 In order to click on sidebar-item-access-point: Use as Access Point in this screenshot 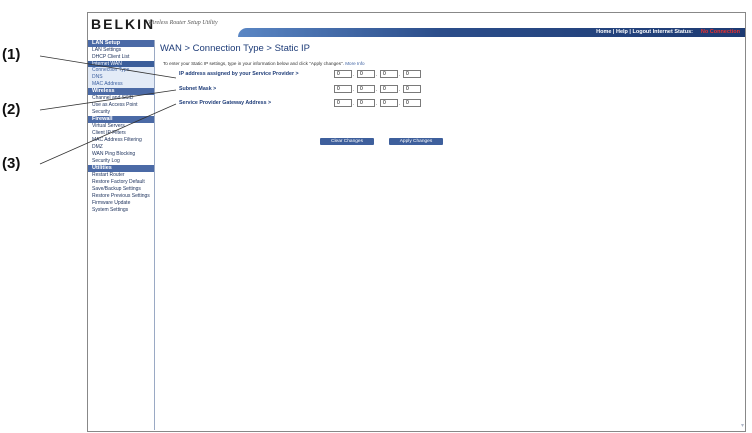, I will do `click(121, 105)`.